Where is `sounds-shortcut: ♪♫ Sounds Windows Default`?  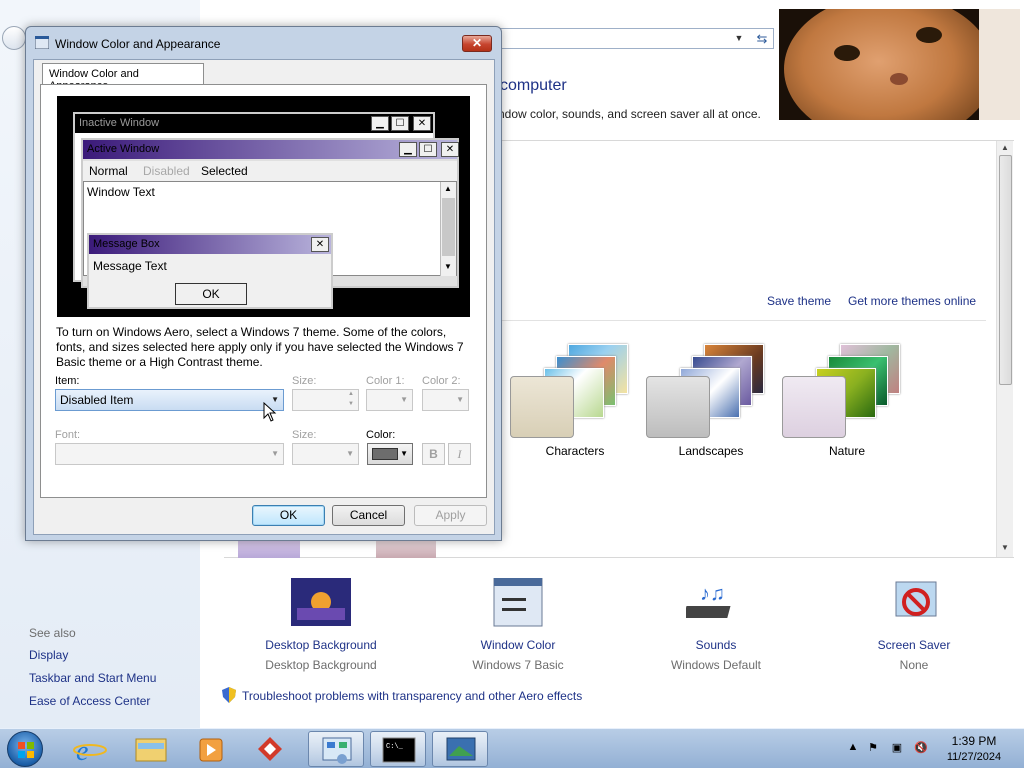
sounds-shortcut: ♪♫ Sounds Windows Default is located at coordinates (716, 625).